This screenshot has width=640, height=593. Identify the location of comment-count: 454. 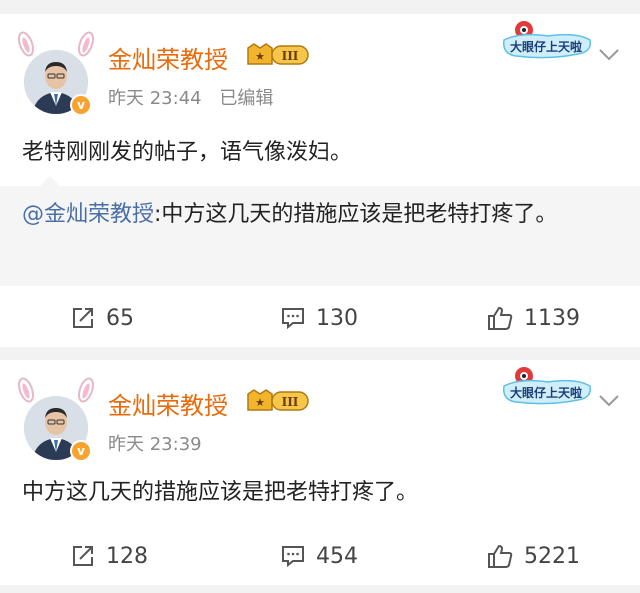
(337, 556).